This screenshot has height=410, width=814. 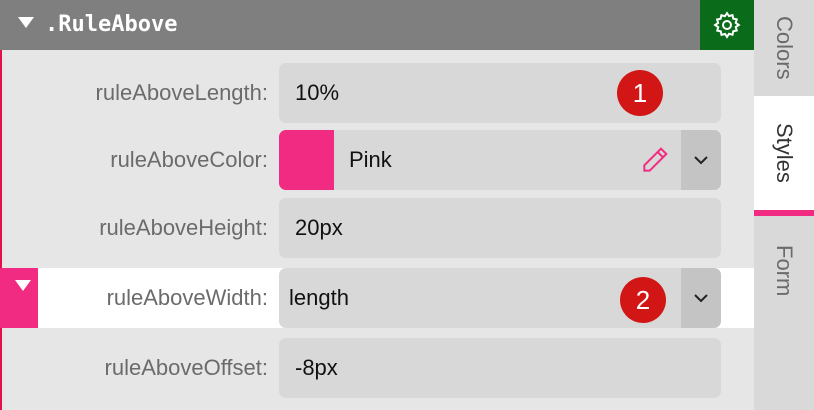 I want to click on active-row-marker, so click(x=19, y=298).